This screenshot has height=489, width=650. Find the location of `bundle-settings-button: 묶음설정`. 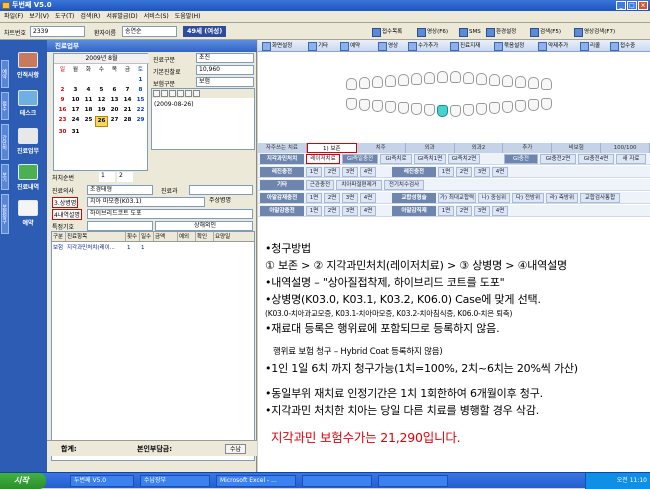

bundle-settings-button: 묶음설정 is located at coordinates (509, 46).